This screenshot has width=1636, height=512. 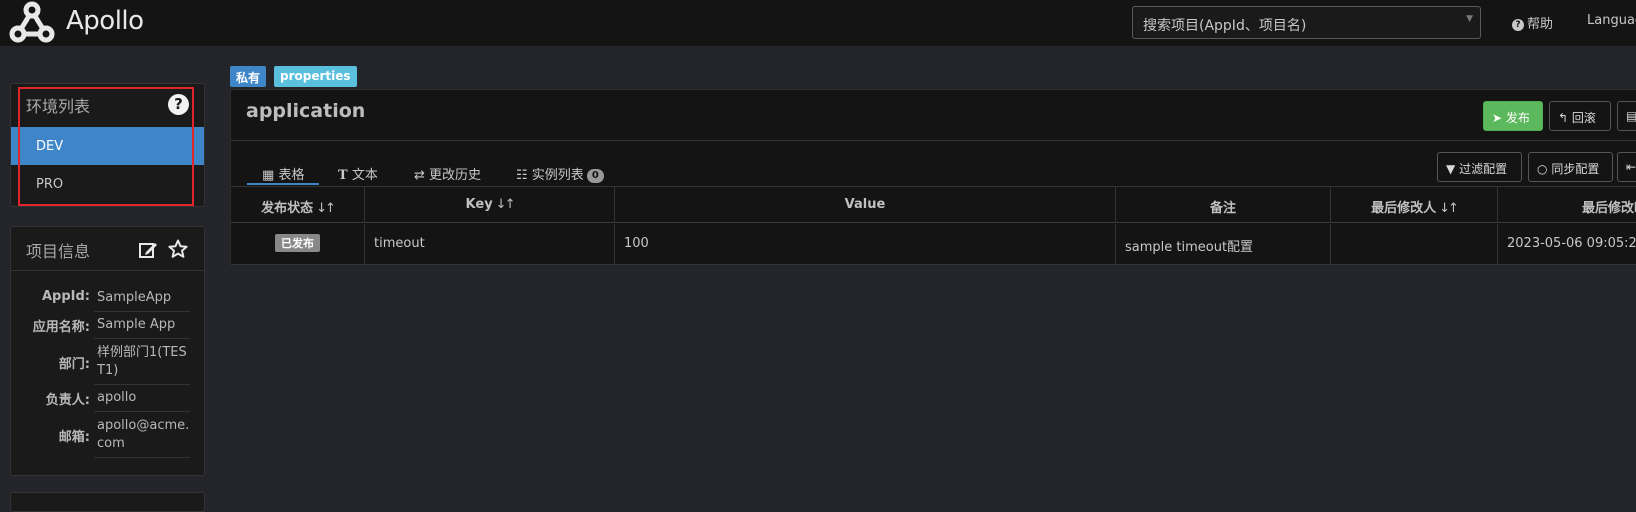 What do you see at coordinates (315, 76) in the screenshot?
I see `namespace-format-badge: properties` at bounding box center [315, 76].